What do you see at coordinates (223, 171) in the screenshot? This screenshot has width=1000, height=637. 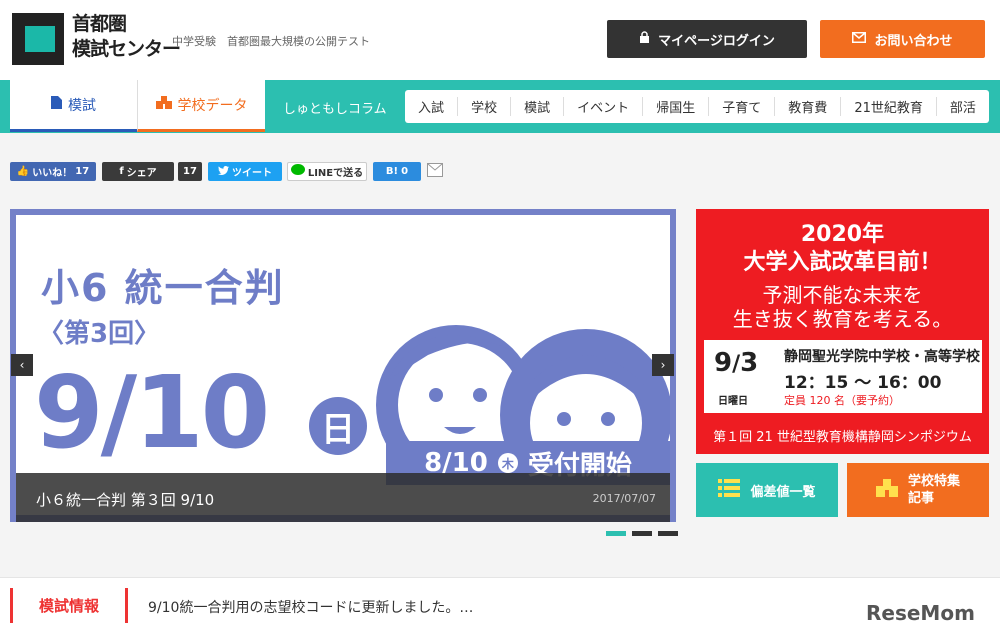 I see `twitter-bird-icon` at bounding box center [223, 171].